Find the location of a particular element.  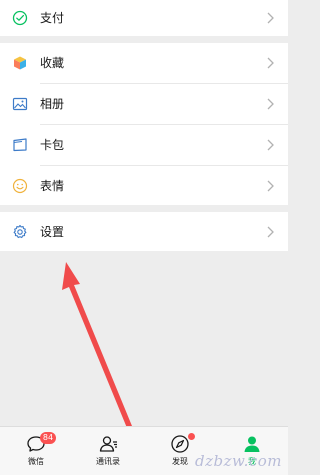

menu-item-pay: 支付 is located at coordinates (144, 19).